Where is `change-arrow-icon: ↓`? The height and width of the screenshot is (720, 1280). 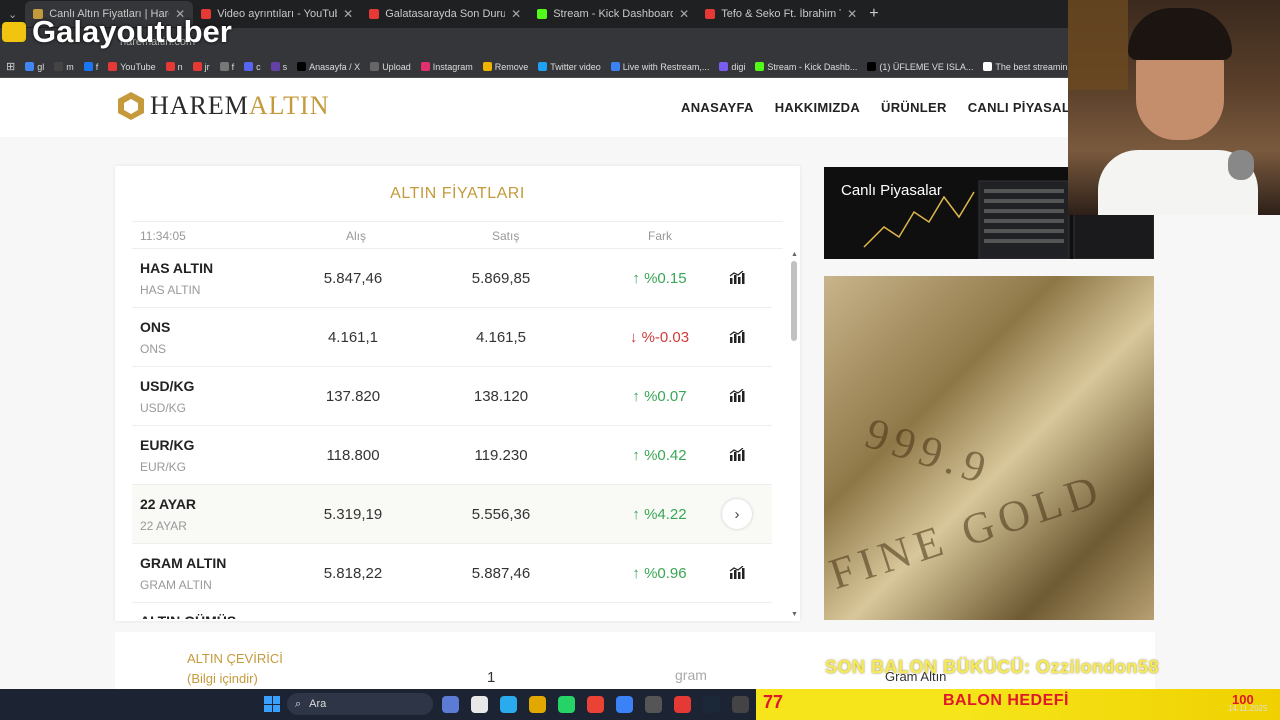
change-arrow-icon: ↓ is located at coordinates (635, 337).